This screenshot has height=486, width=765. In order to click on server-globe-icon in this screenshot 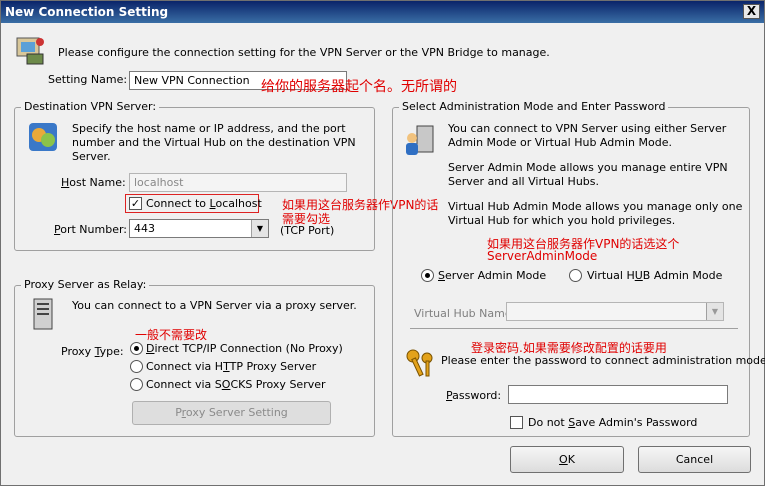, I will do `click(43, 137)`.